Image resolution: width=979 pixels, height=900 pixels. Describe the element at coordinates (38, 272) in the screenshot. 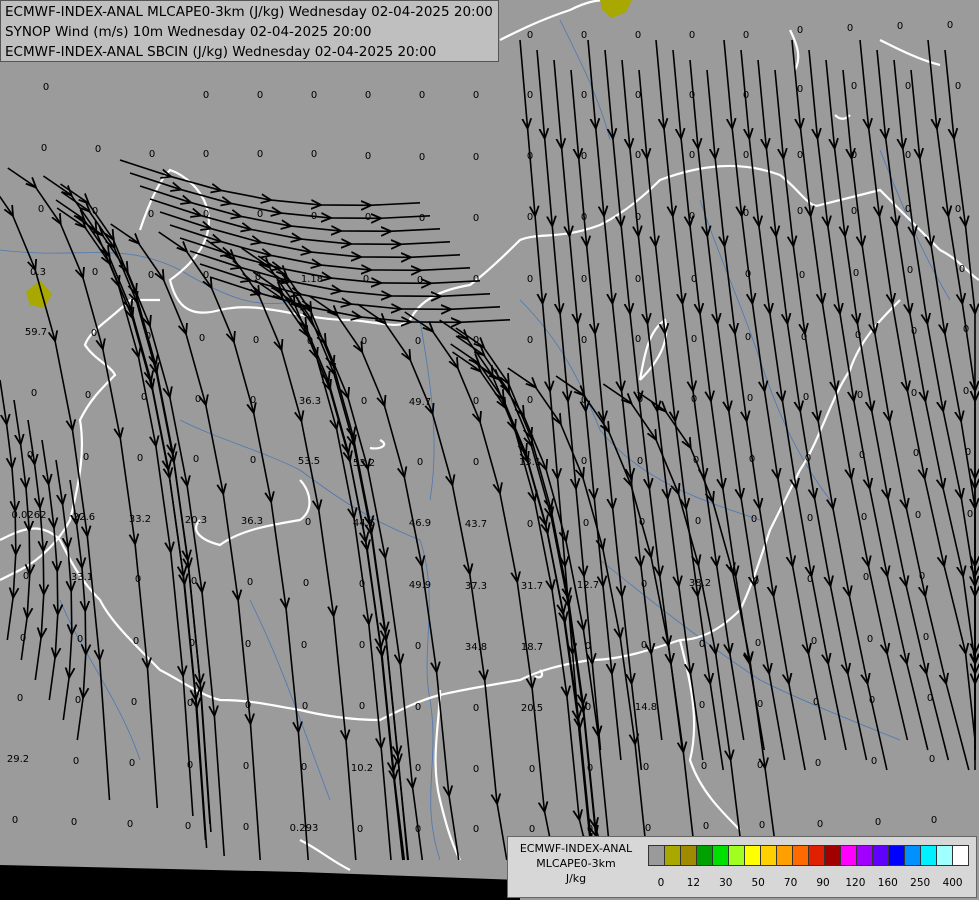

I see `cape-value-label: 0.3` at that location.